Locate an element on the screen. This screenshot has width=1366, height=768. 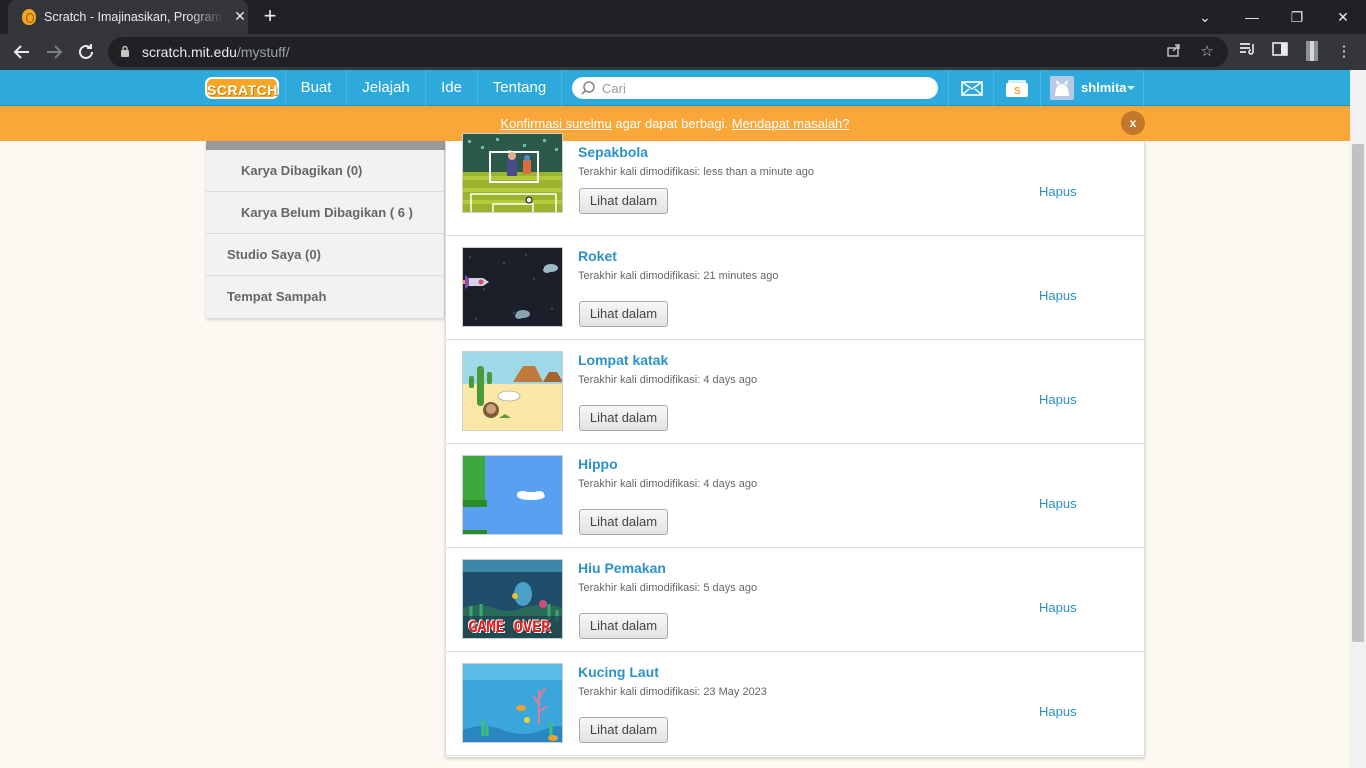
help-link: Mendapat masalah? is located at coordinates (791, 123).